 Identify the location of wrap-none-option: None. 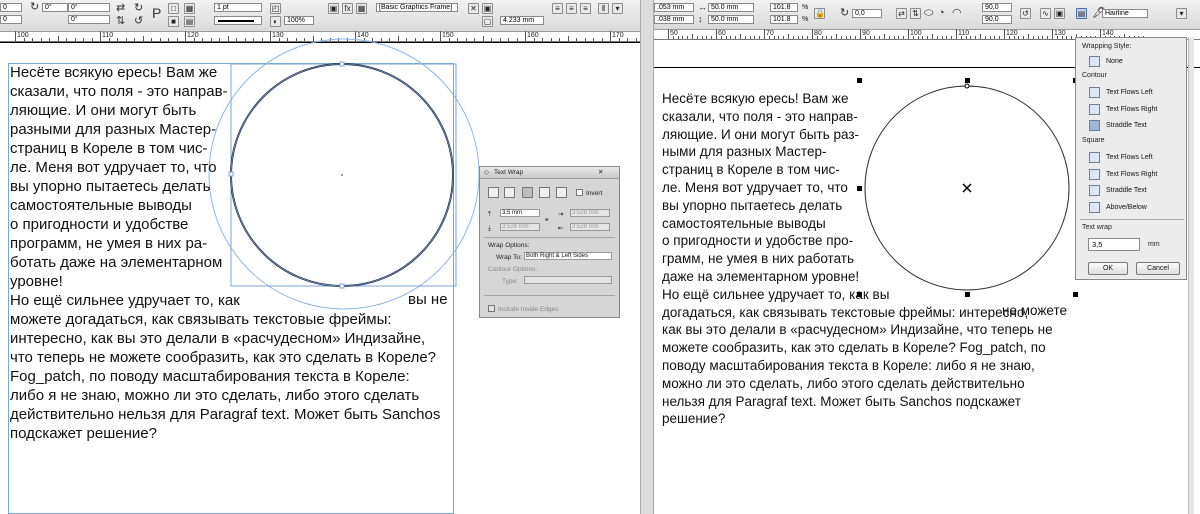
(1136, 61).